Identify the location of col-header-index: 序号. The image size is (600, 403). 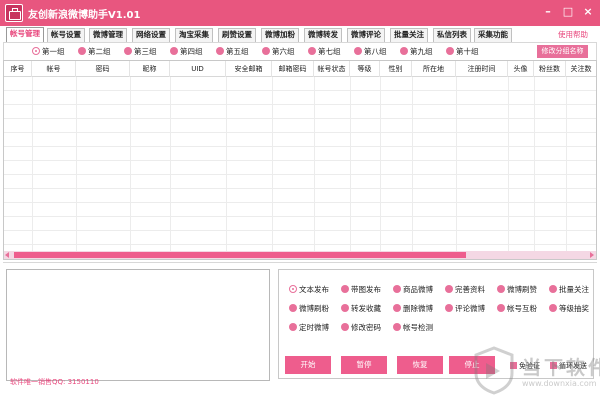
(18, 69).